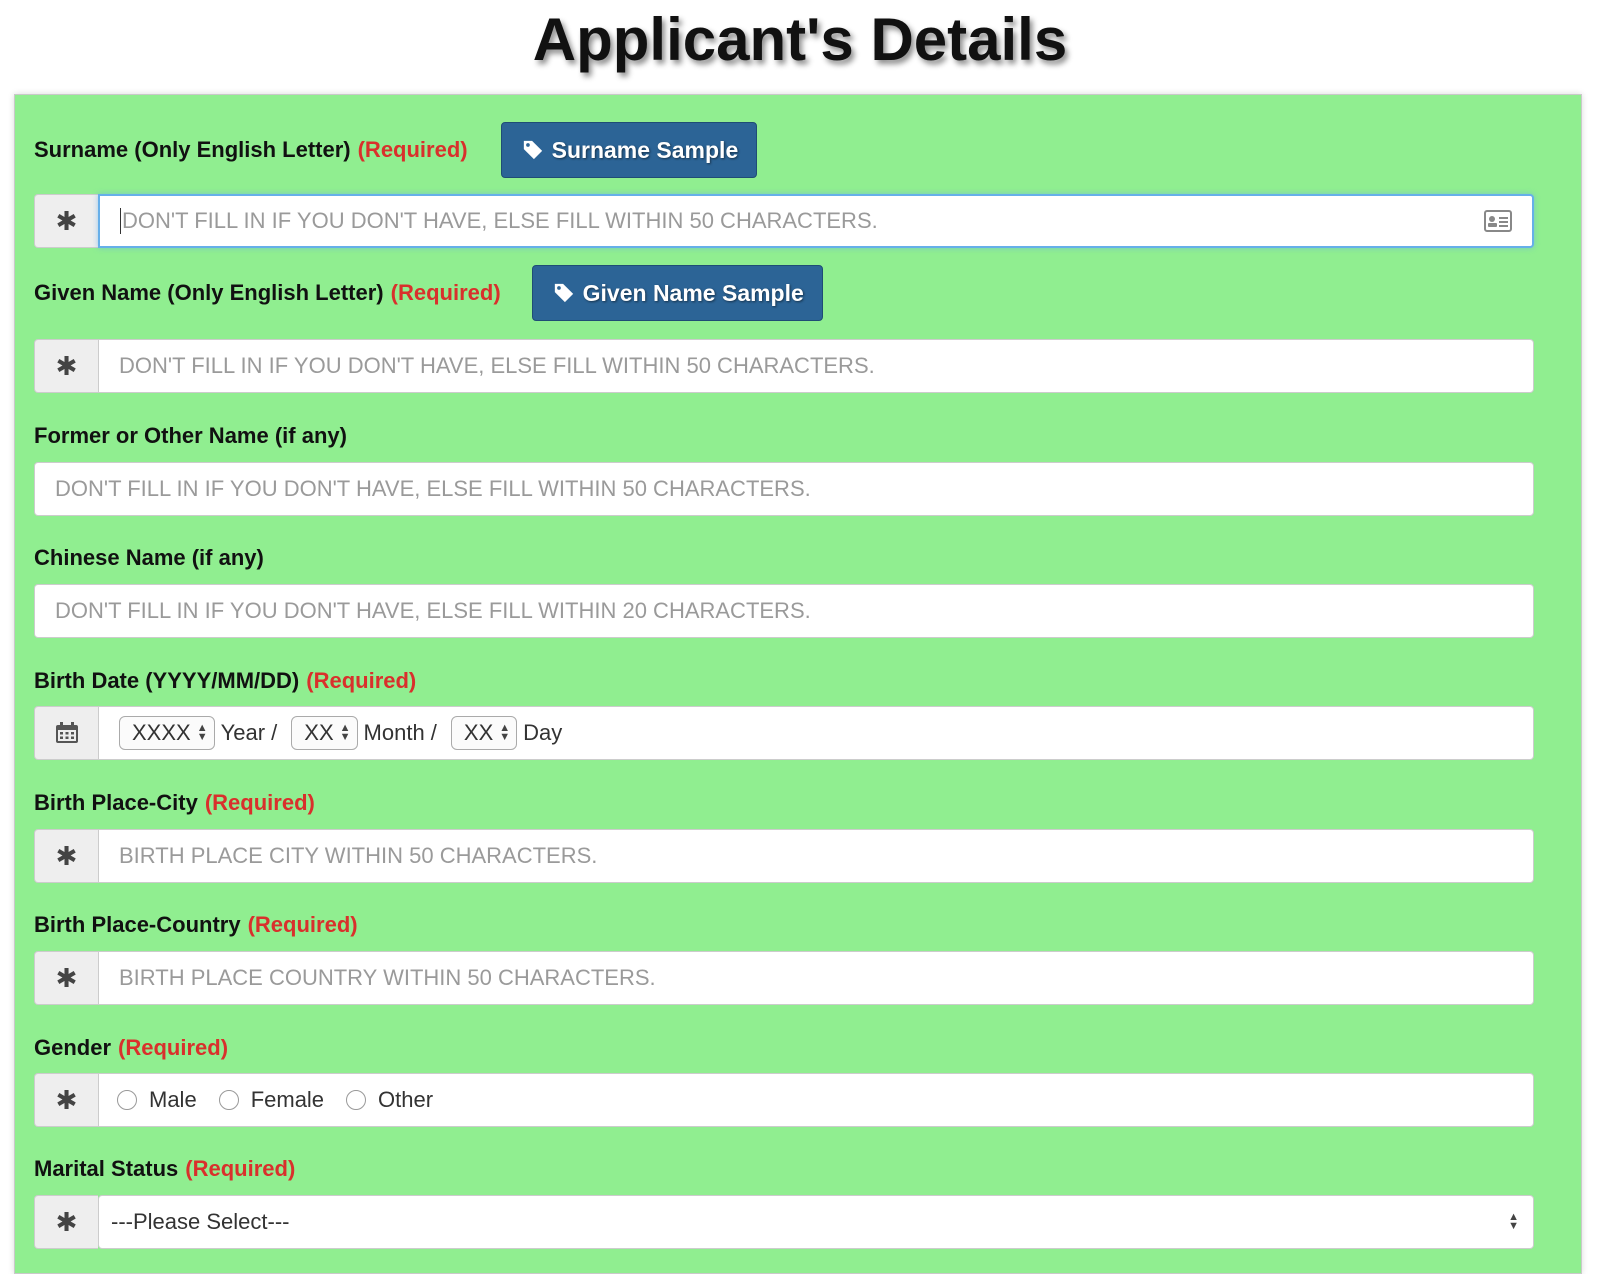 The width and height of the screenshot is (1600, 1274). Describe the element at coordinates (173, 1099) in the screenshot. I see `gender-option-label: Male` at that location.